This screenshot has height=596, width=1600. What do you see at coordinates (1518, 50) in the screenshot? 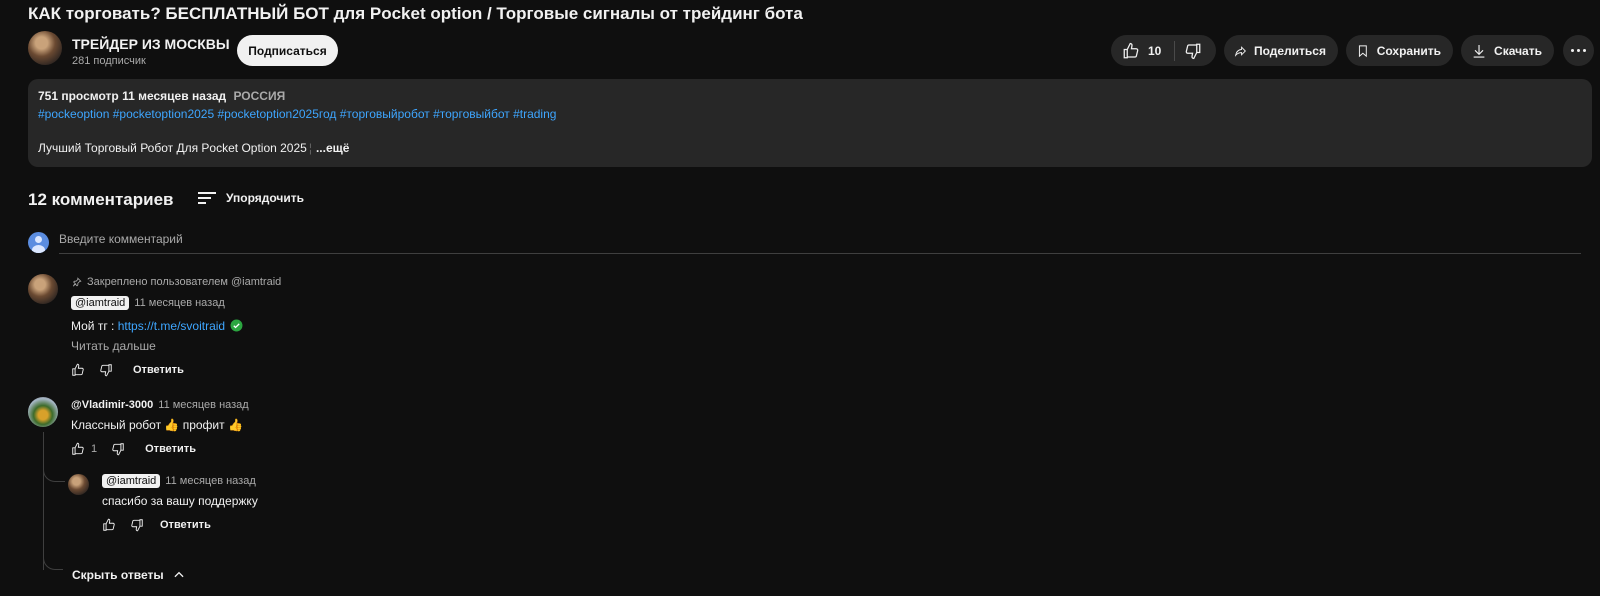
I see `download-label: Скачать` at bounding box center [1518, 50].